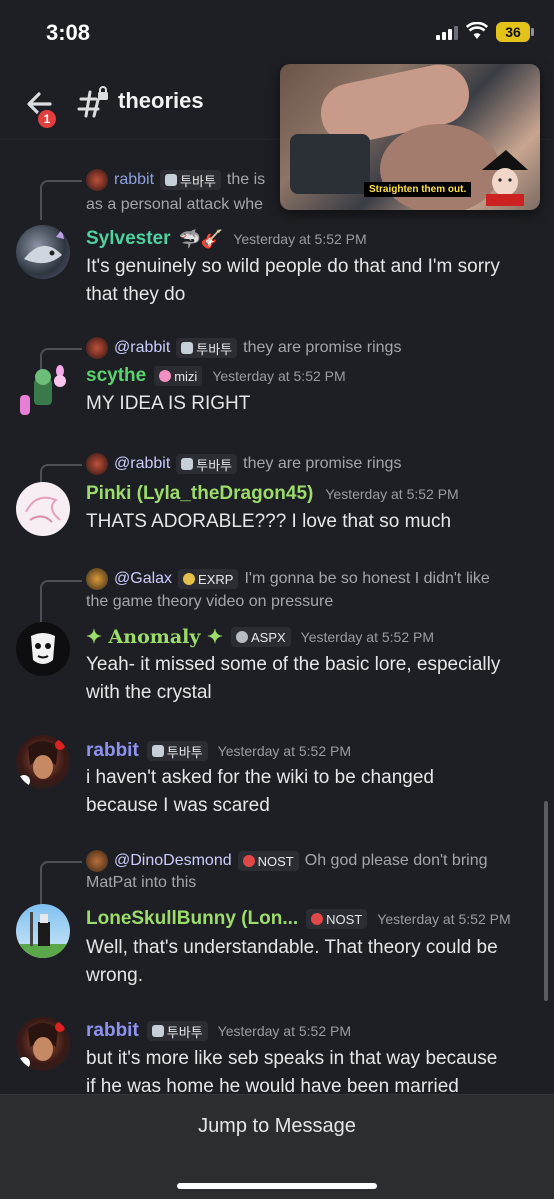 The image size is (554, 1199). I want to click on dragon-sketch-avatar-icon, so click(43, 509).